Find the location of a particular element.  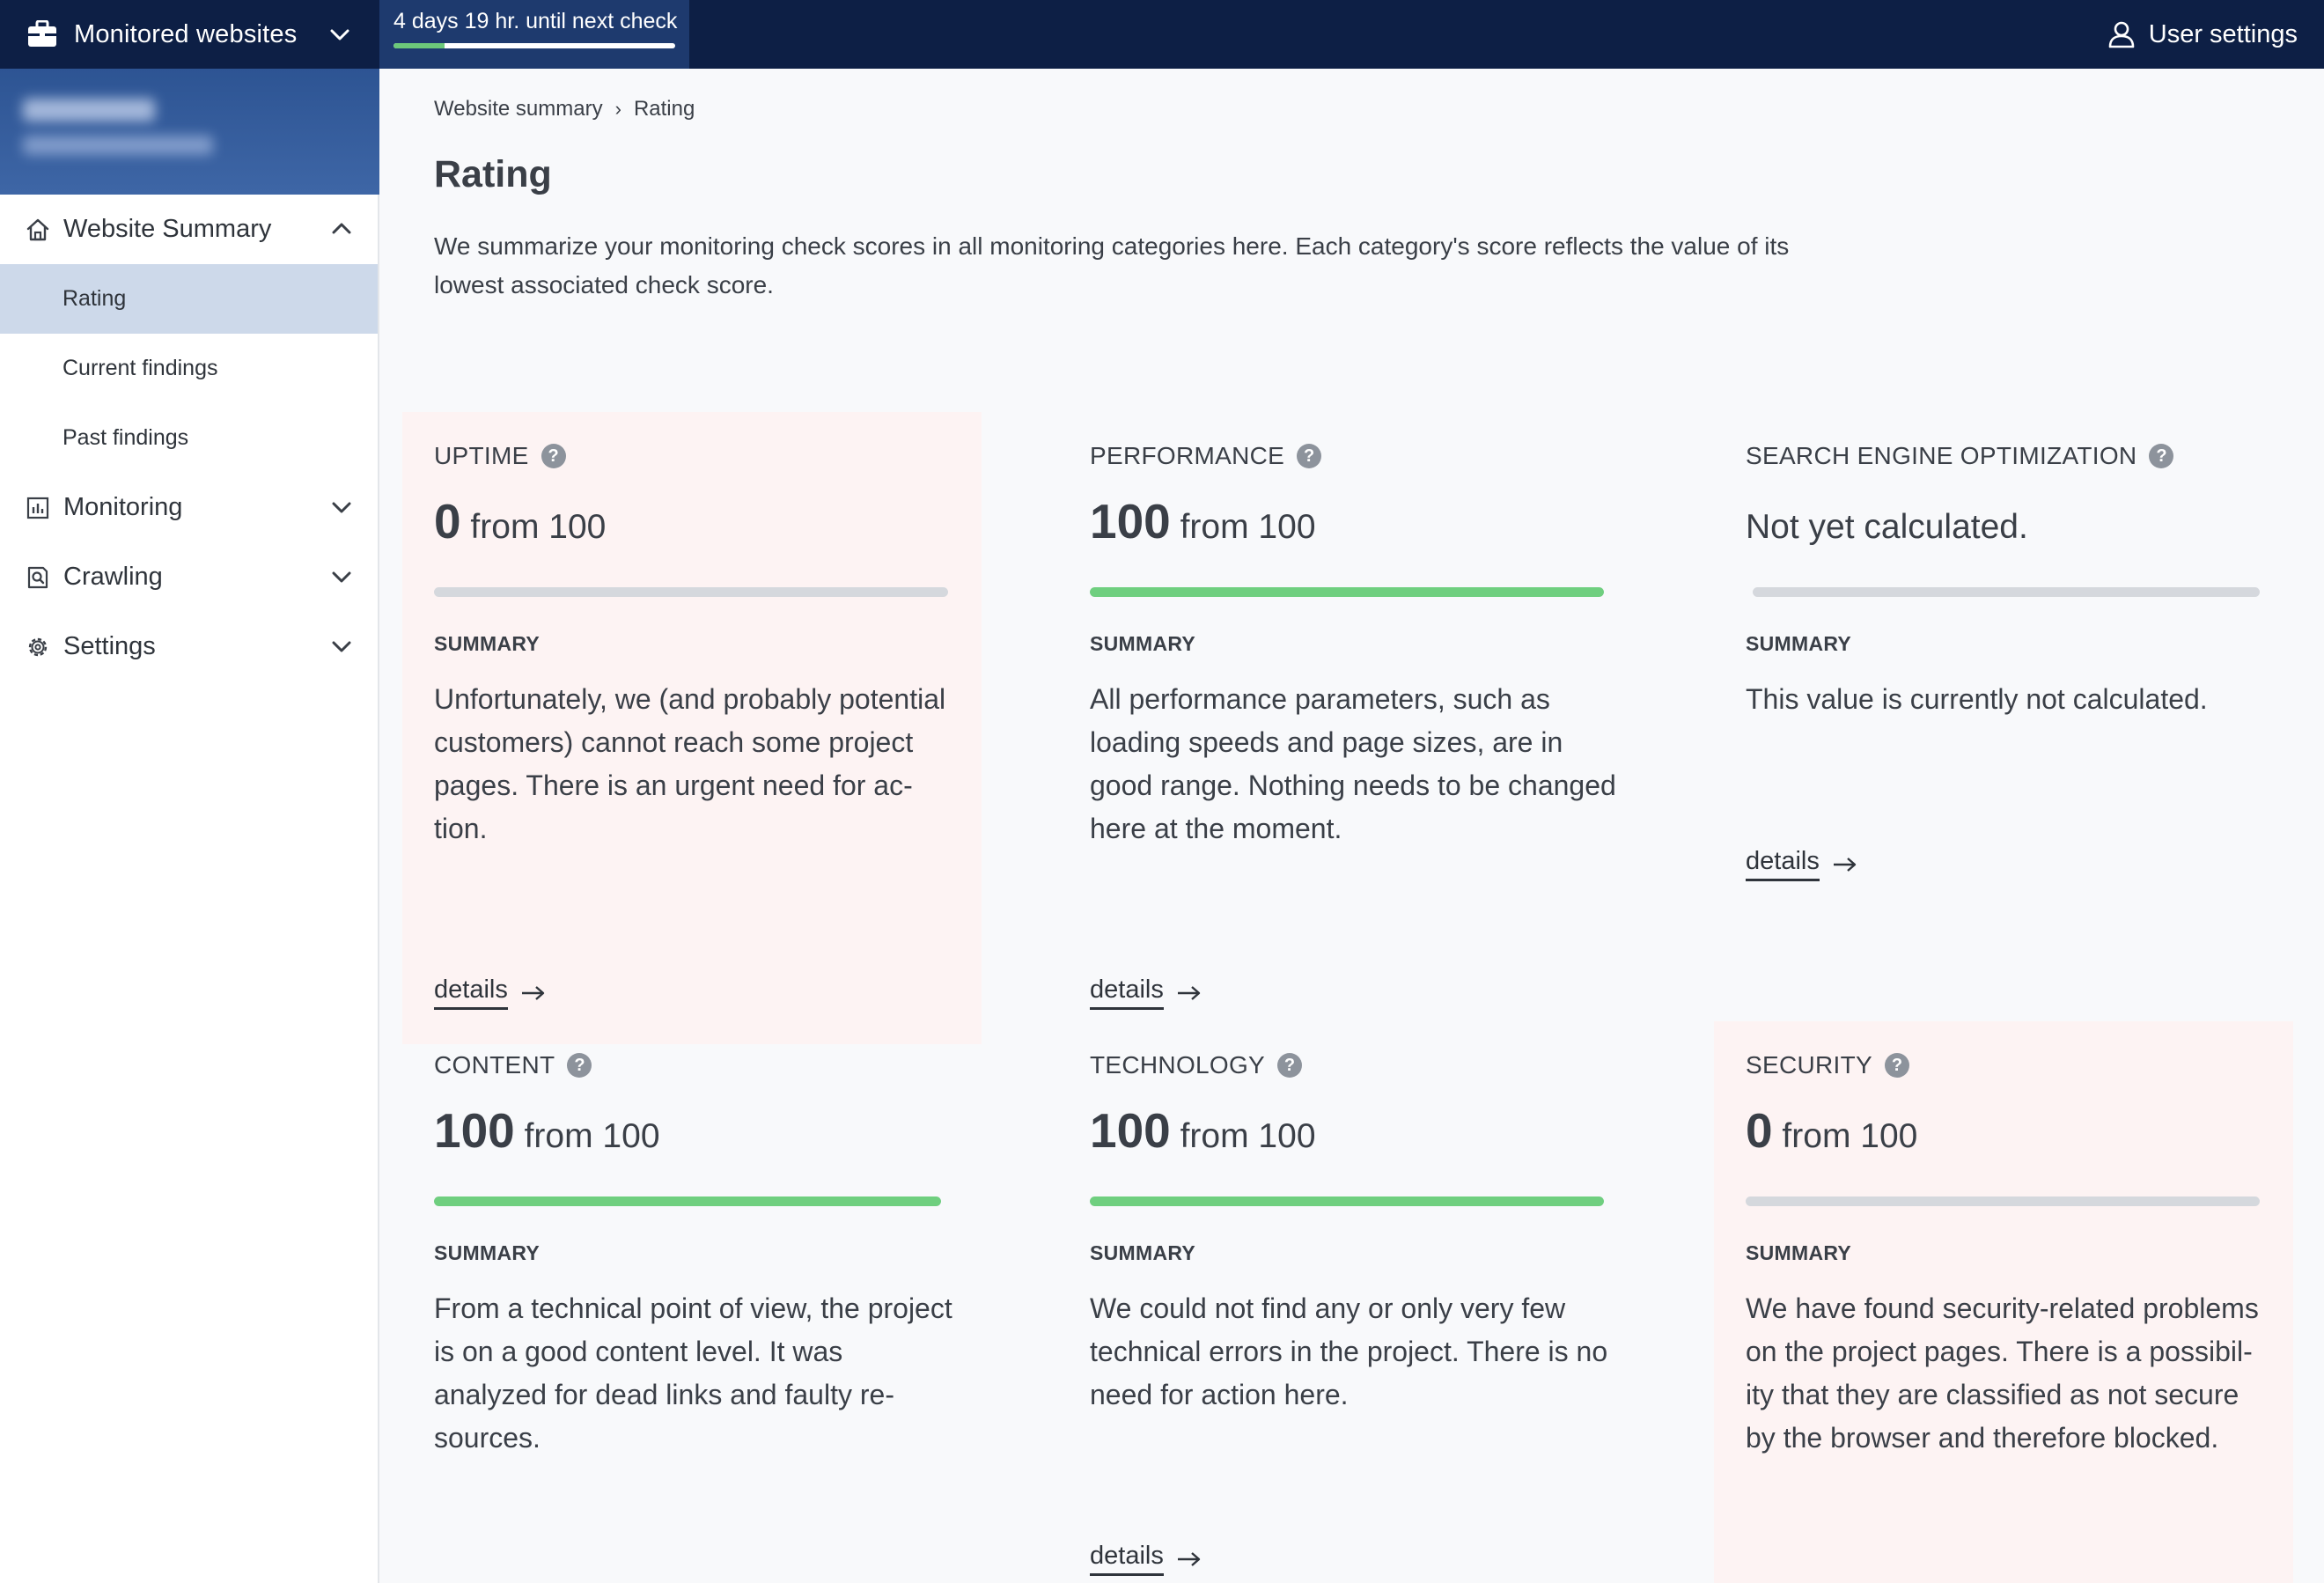

user-icon is located at coordinates (2121, 34).